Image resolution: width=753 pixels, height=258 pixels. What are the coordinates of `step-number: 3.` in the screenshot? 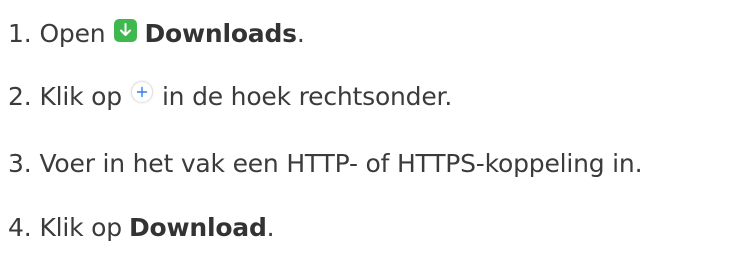 It's located at (20, 163).